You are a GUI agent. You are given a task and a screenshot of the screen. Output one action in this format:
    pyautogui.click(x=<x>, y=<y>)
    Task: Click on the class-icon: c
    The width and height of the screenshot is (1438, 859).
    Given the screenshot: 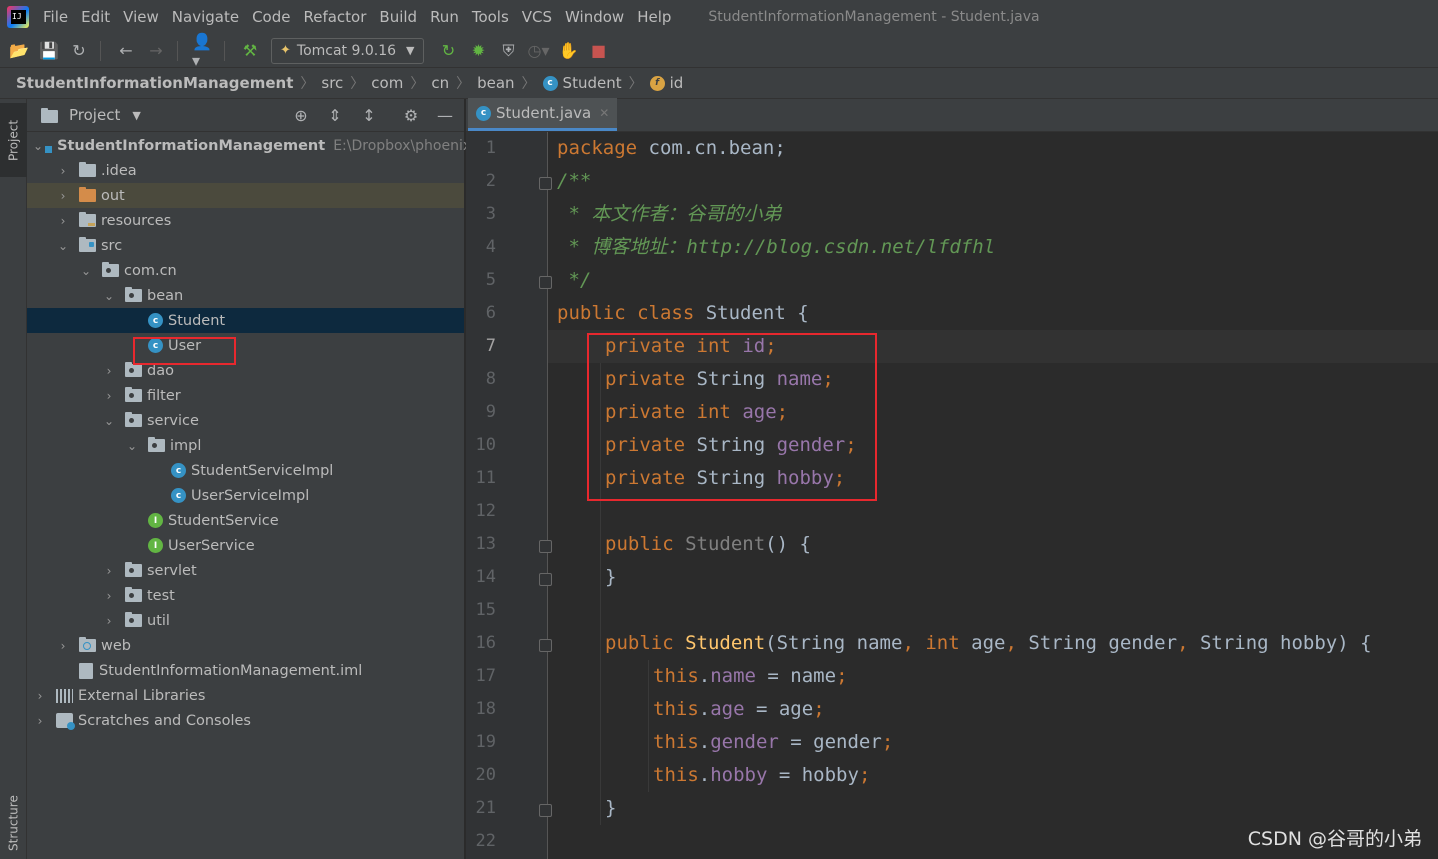 What is the action you would take?
    pyautogui.click(x=178, y=495)
    